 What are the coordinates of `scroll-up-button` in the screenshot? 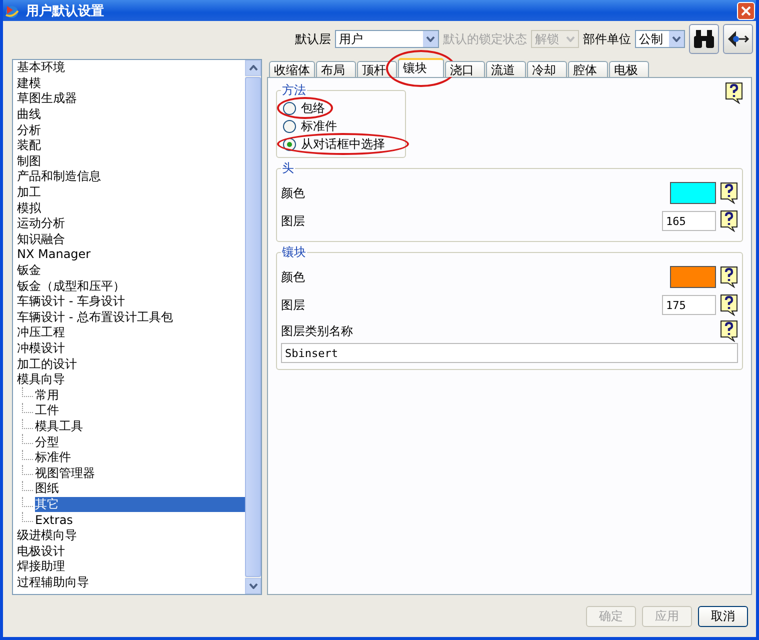 It's located at (253, 68).